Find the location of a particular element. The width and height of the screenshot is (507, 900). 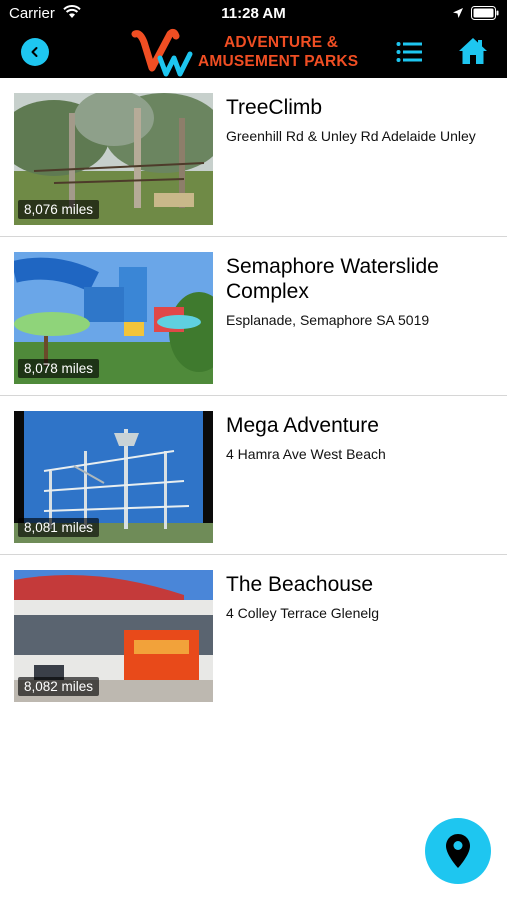

logo-text-line2: AMUSEMENT PARKS is located at coordinates (278, 61).